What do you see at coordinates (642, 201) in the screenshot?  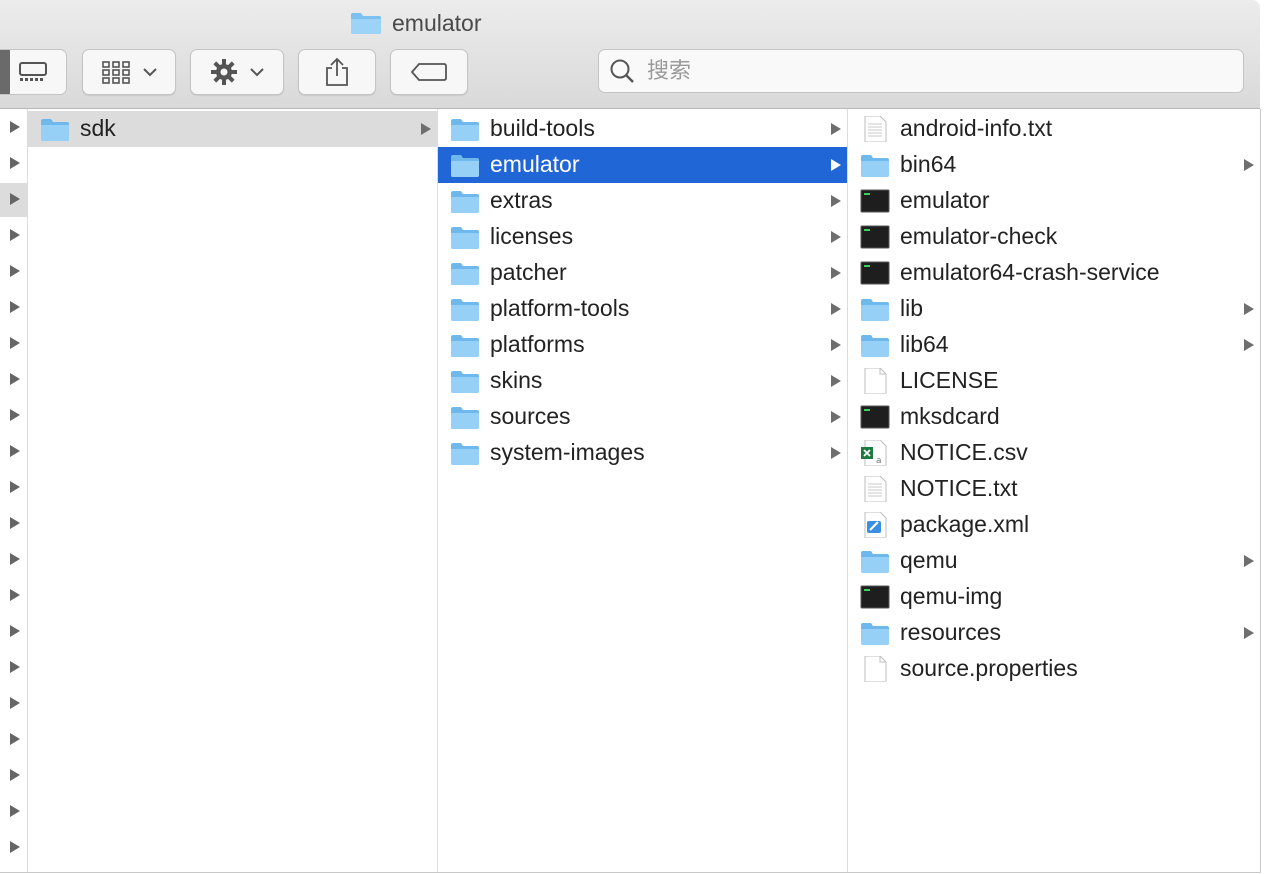 I see `sdk-contents-item: extras` at bounding box center [642, 201].